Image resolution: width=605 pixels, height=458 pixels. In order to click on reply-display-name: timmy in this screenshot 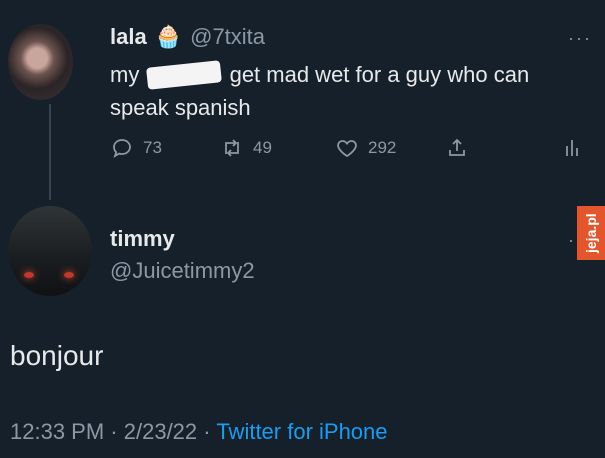, I will do `click(142, 239)`.